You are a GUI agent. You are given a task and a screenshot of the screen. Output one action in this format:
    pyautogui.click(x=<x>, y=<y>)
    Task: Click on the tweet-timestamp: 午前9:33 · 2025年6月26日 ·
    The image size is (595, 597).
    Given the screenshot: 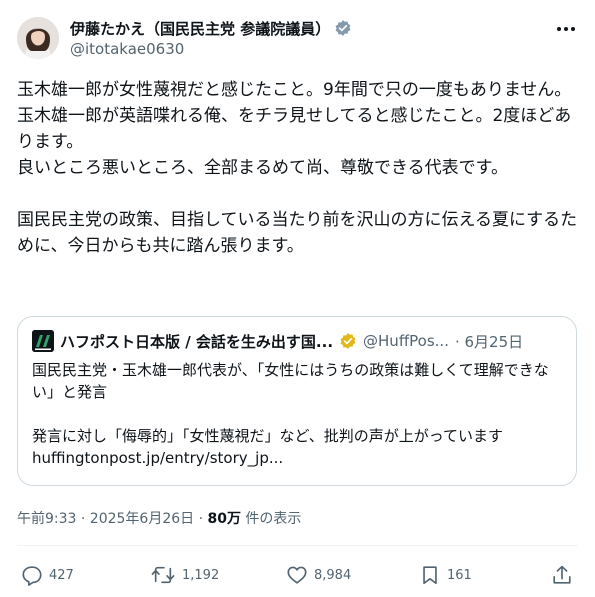 What is the action you would take?
    pyautogui.click(x=112, y=519)
    